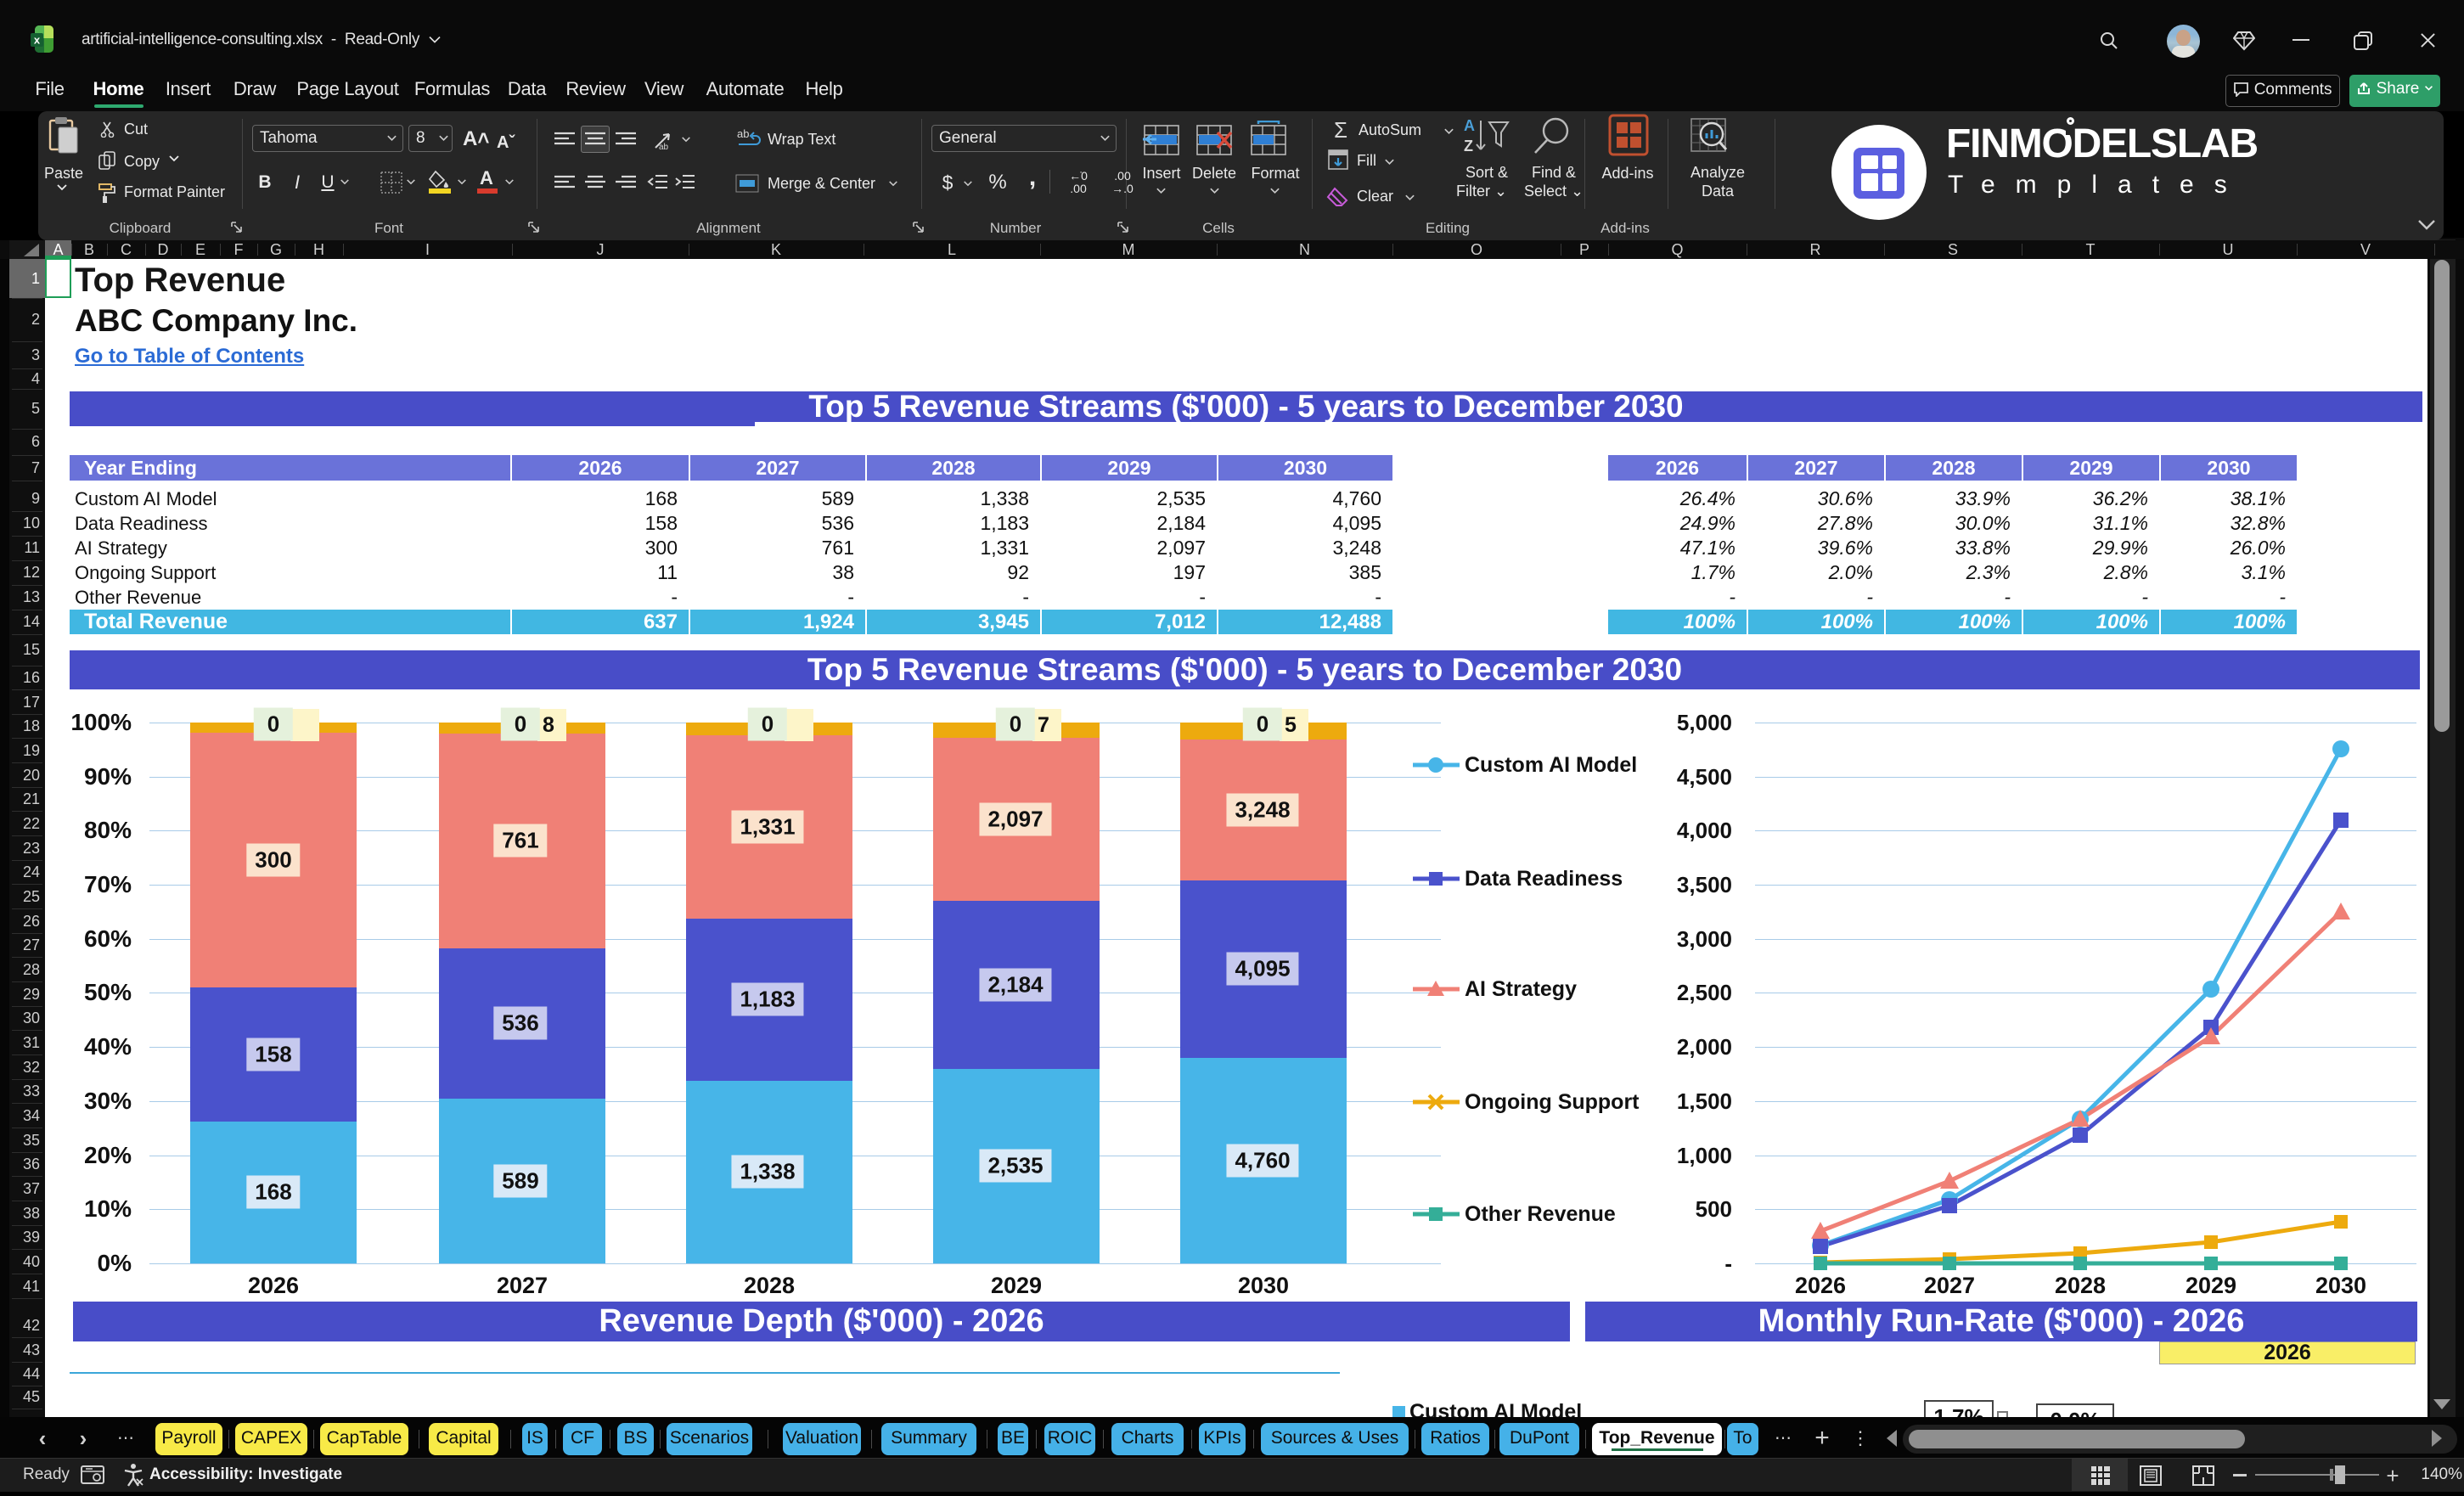 The width and height of the screenshot is (2464, 1496). Describe the element at coordinates (1468, 146) in the screenshot. I see `svg-text: Z` at that location.